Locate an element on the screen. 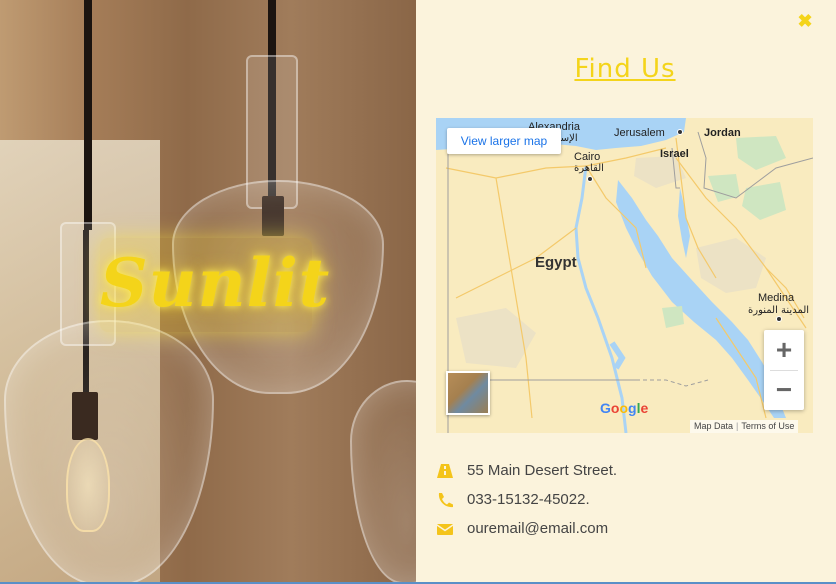 The image size is (836, 584). google-letter: e is located at coordinates (644, 408).